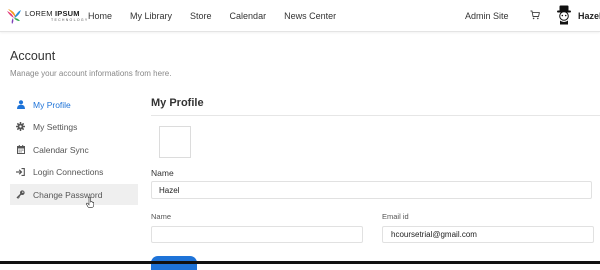 The image size is (600, 270). I want to click on profile-section-title: My Profile, so click(177, 103).